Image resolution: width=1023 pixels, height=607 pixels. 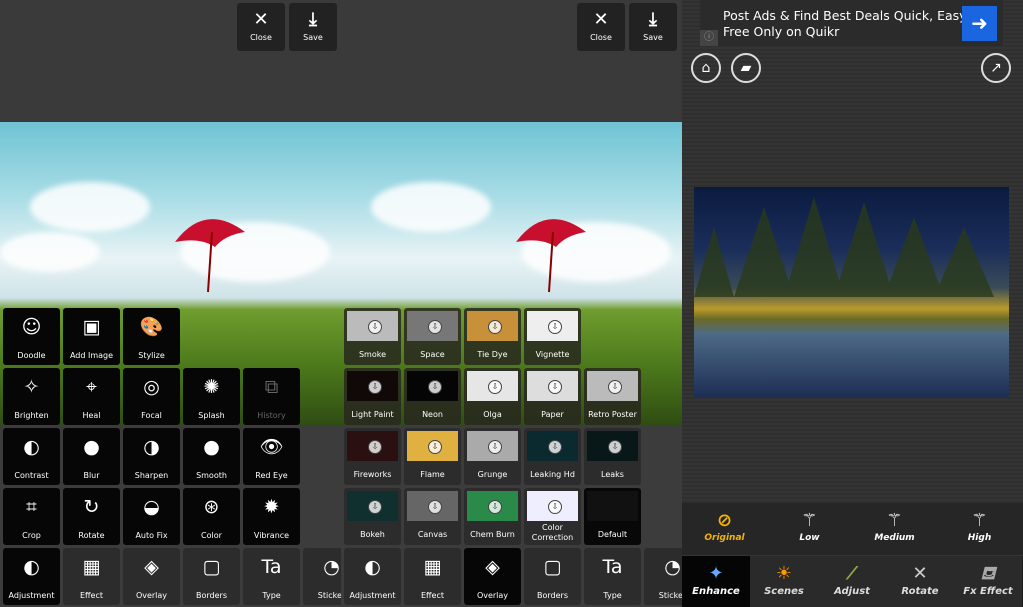 I want to click on tool-color: ⊛ Color, so click(x=211, y=516).